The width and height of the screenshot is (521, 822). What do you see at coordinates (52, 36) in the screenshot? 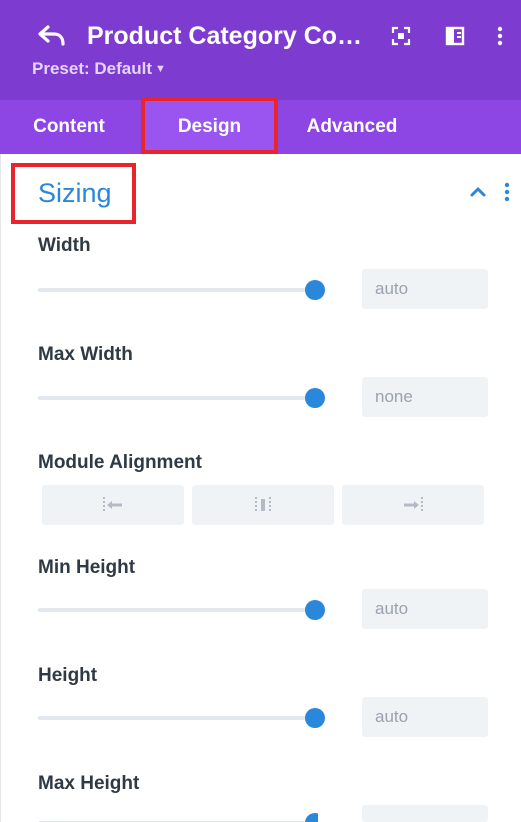
I see `back-arrow-icon` at bounding box center [52, 36].